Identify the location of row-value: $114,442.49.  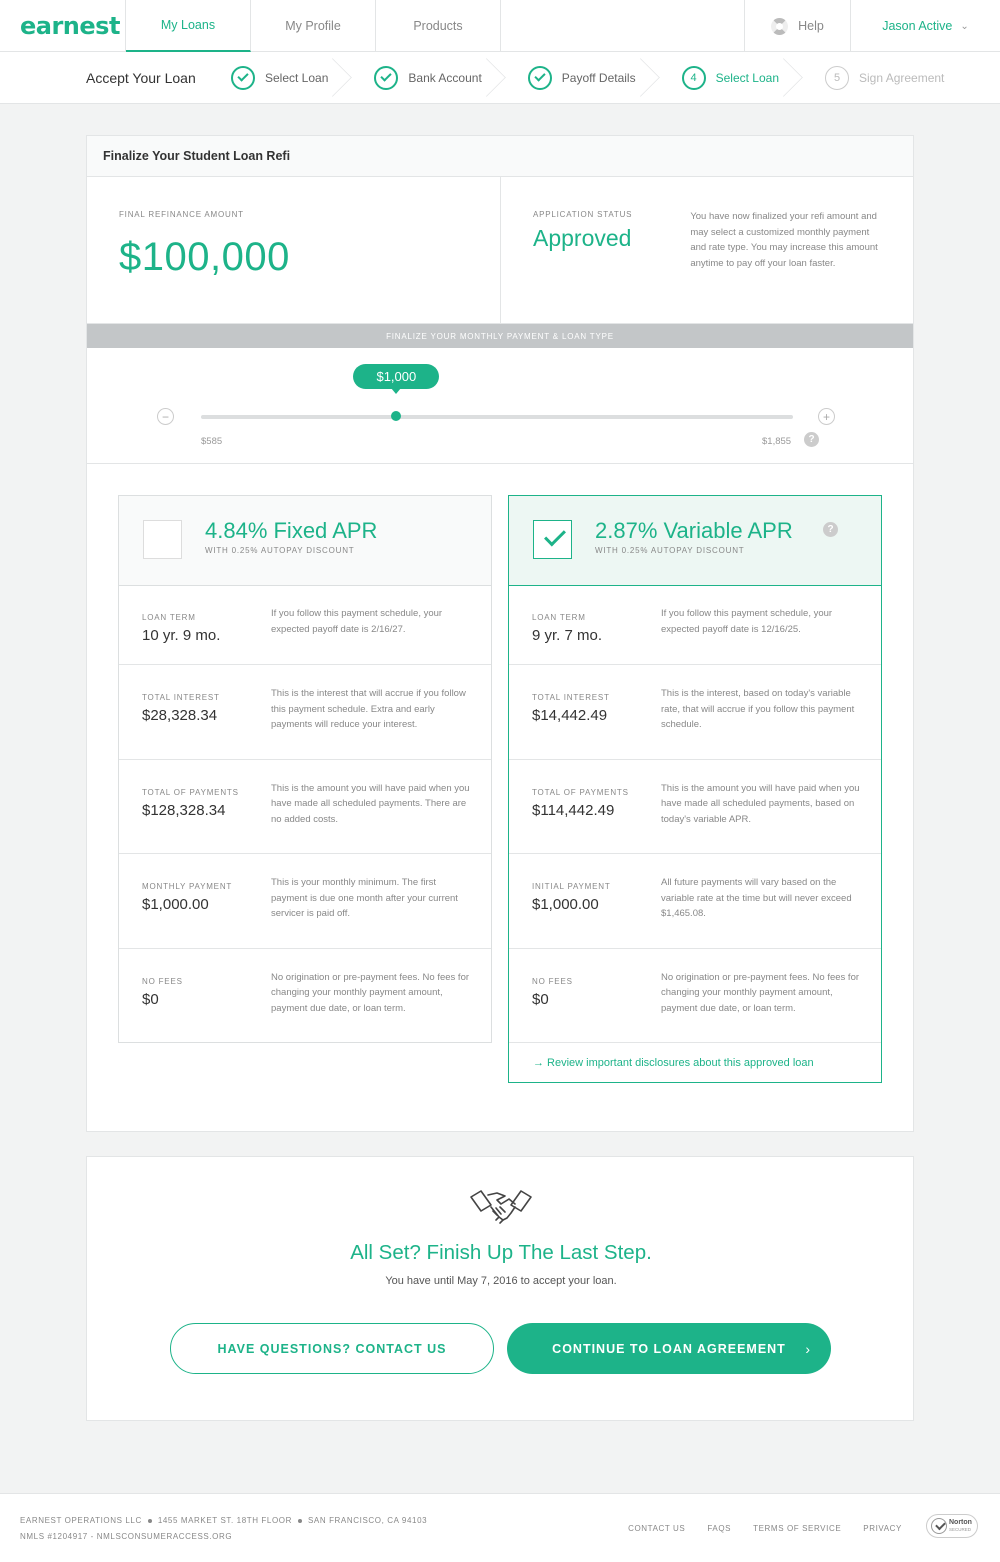
(573, 810).